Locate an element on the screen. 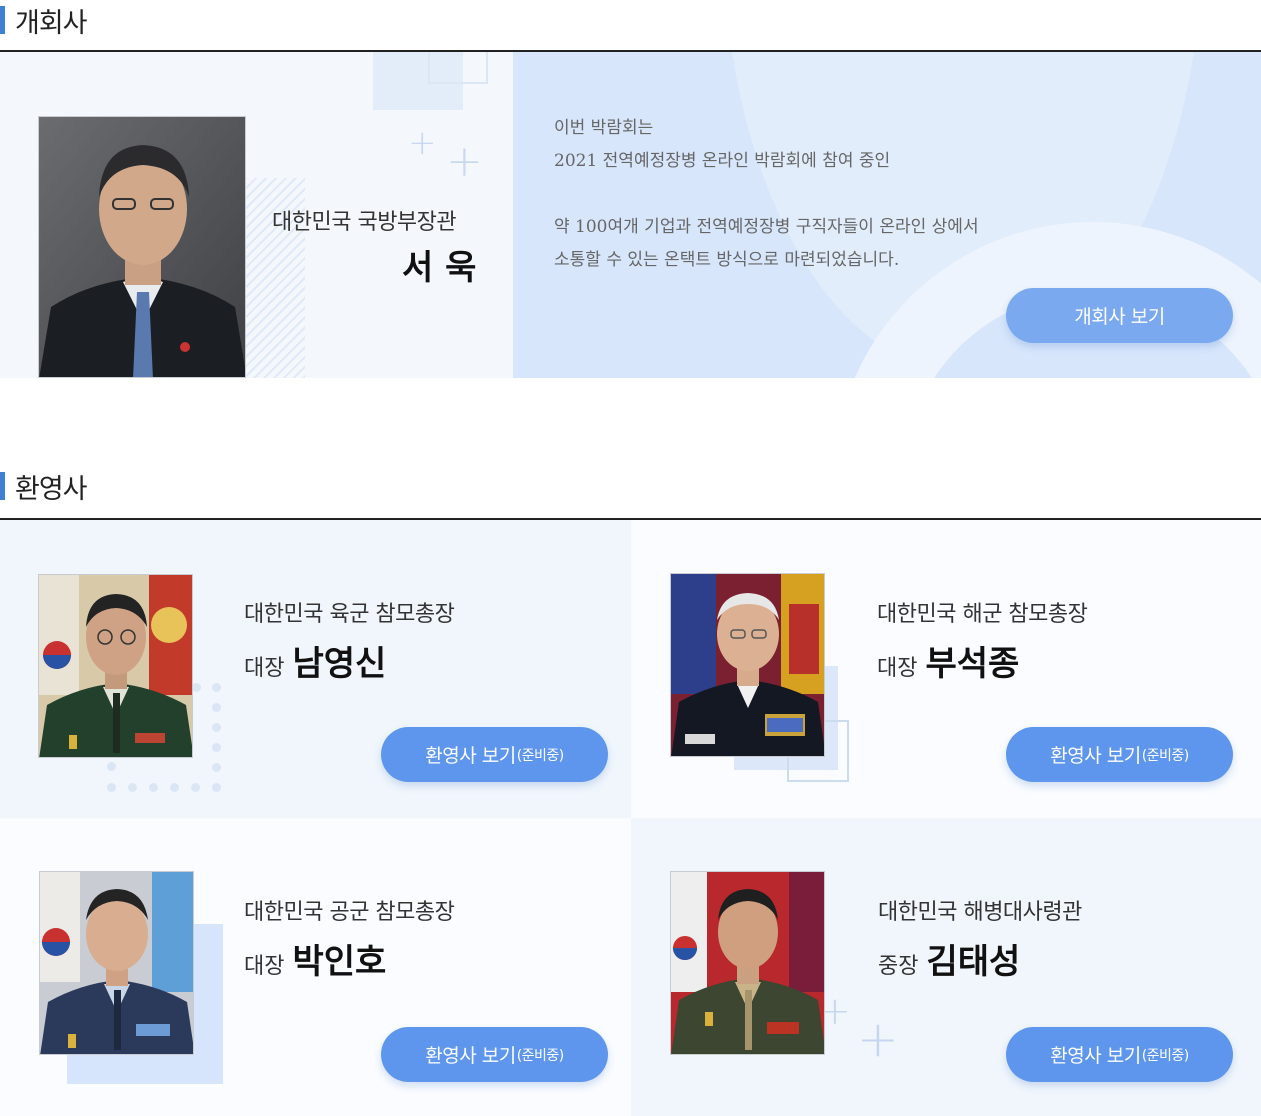 The width and height of the screenshot is (1261, 1116). view-welcome-speech-button-army: 환영사 보기 (준비중) is located at coordinates (494, 754).